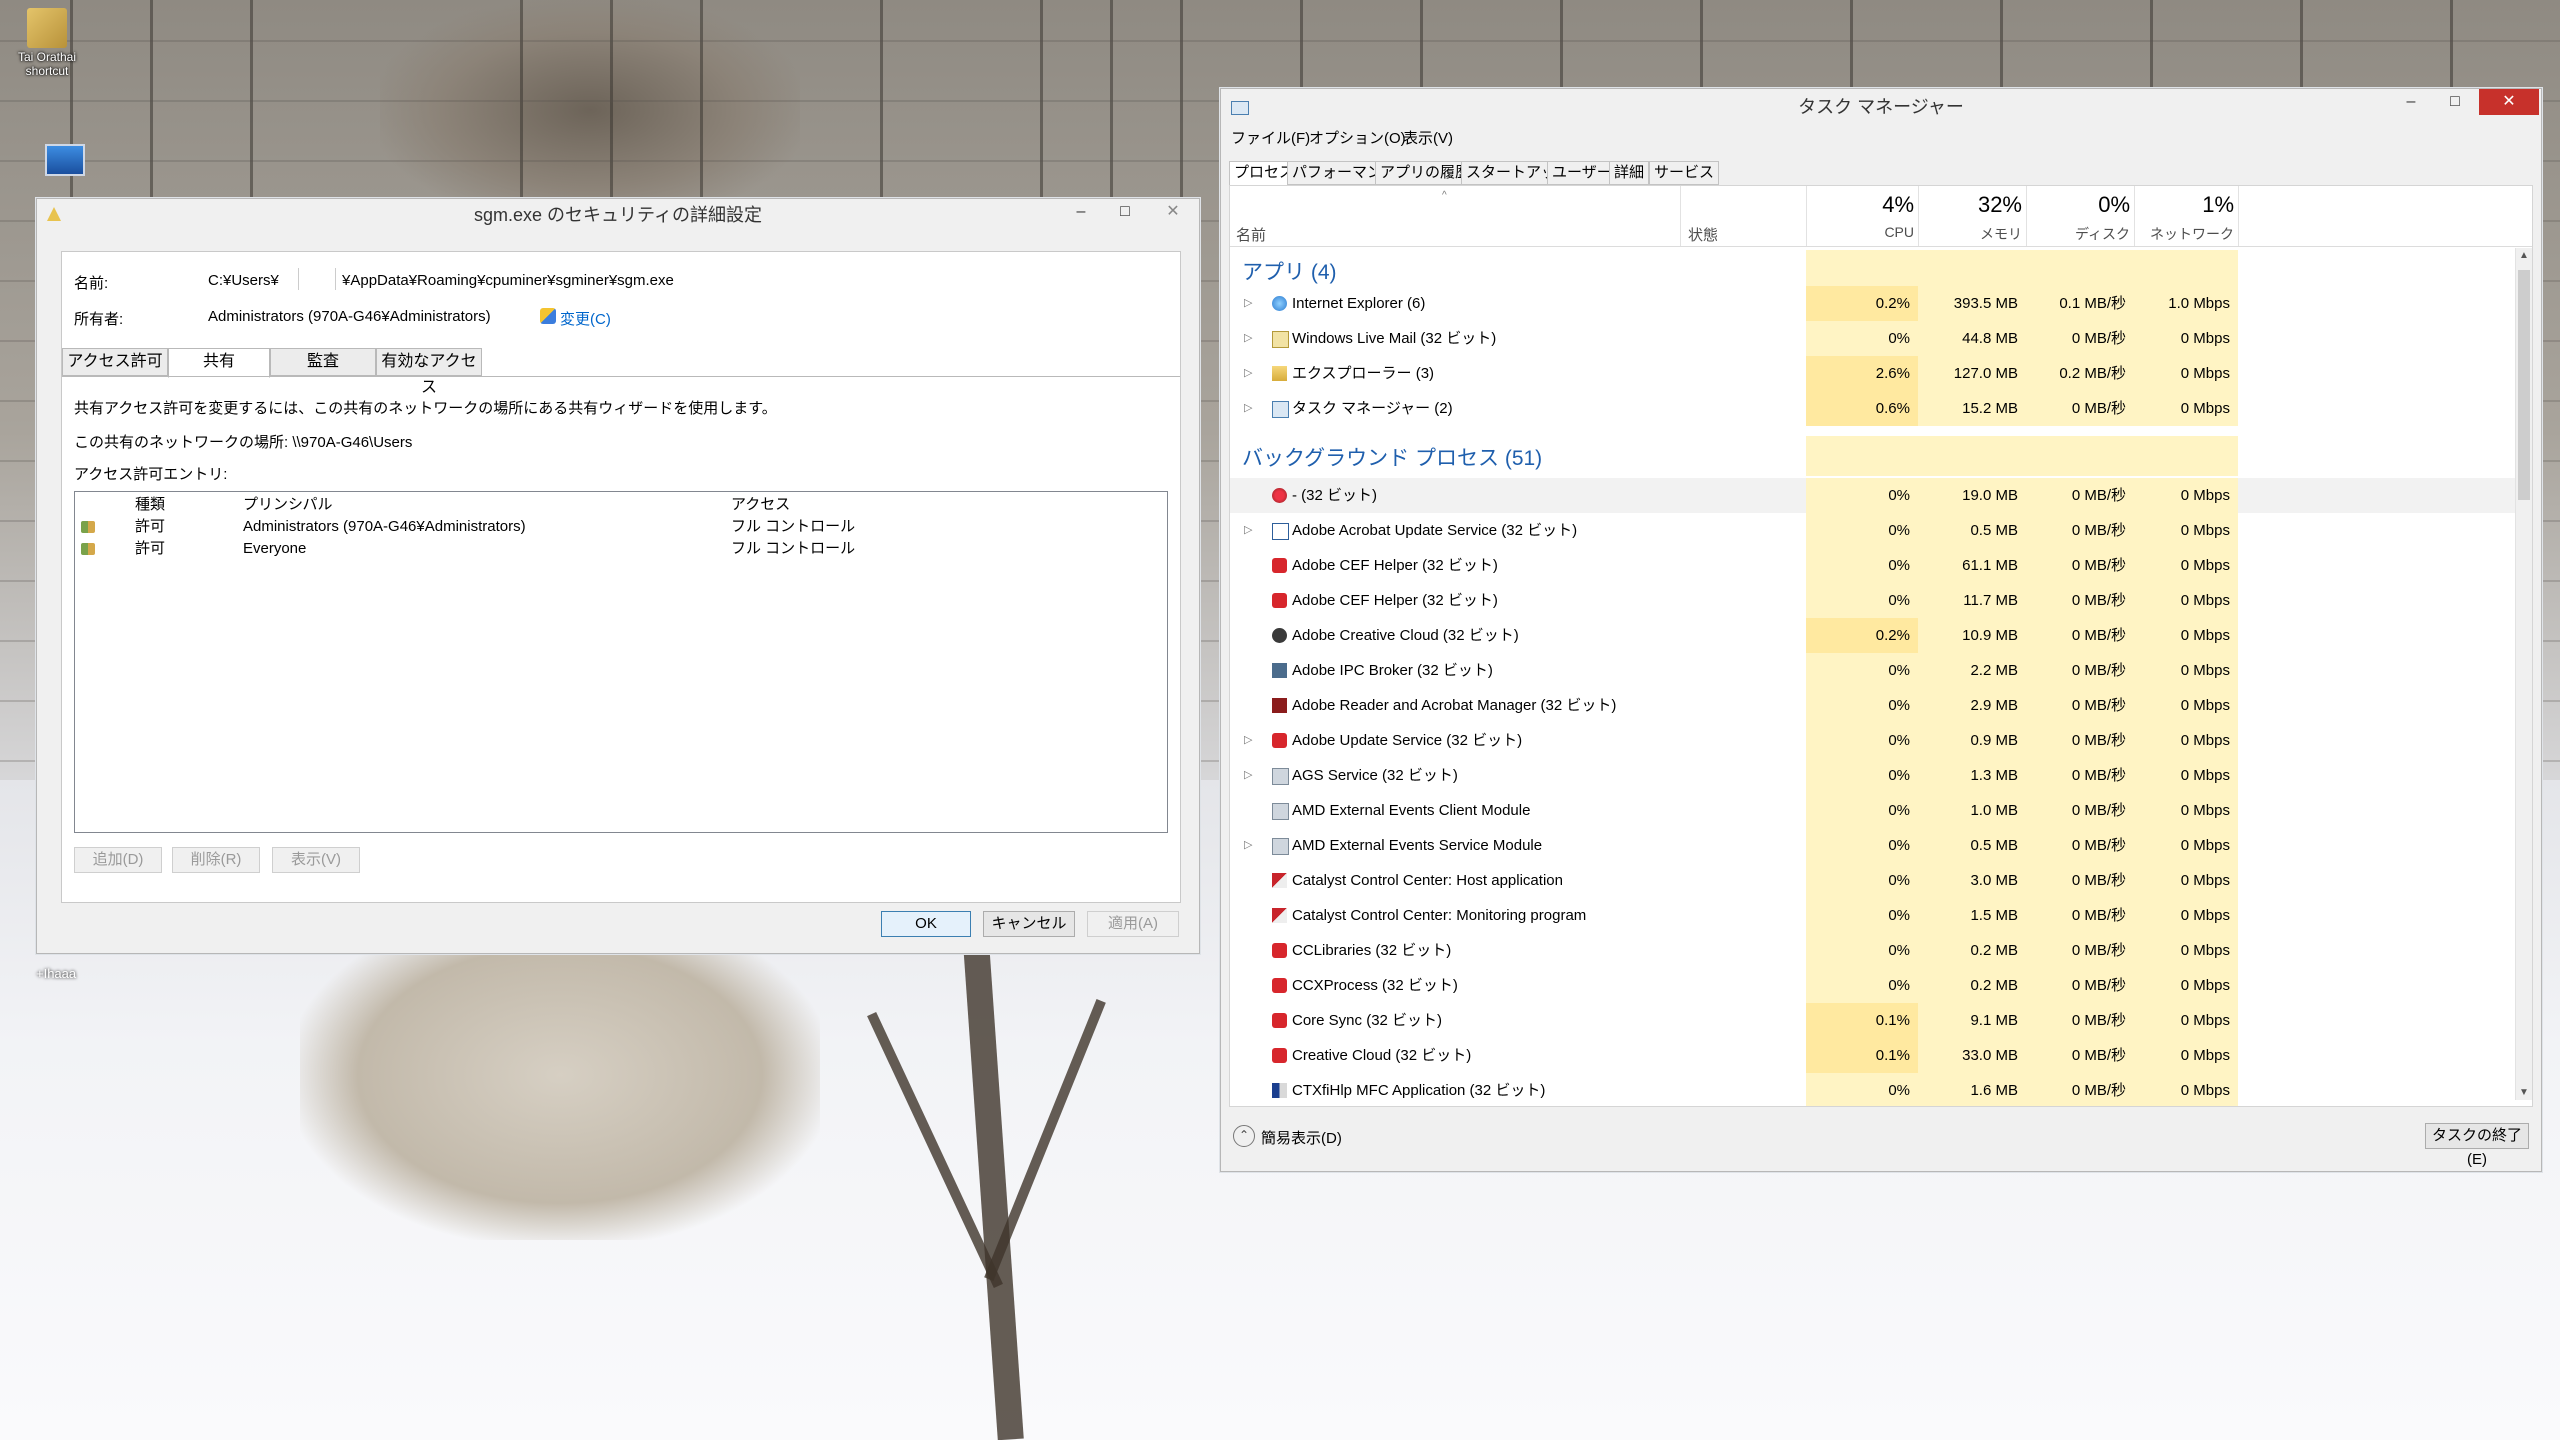 The height and width of the screenshot is (1440, 2560). Describe the element at coordinates (2524, 255) in the screenshot. I see `scroll-up-icon: ▲` at that location.